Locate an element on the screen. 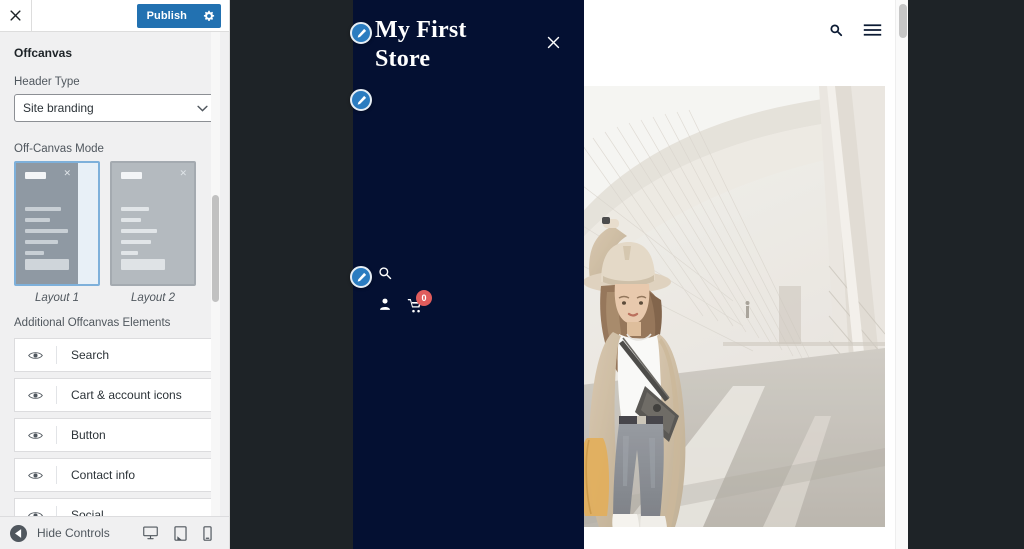 The width and height of the screenshot is (1024, 549). cart-count-badge: 0 is located at coordinates (424, 298).